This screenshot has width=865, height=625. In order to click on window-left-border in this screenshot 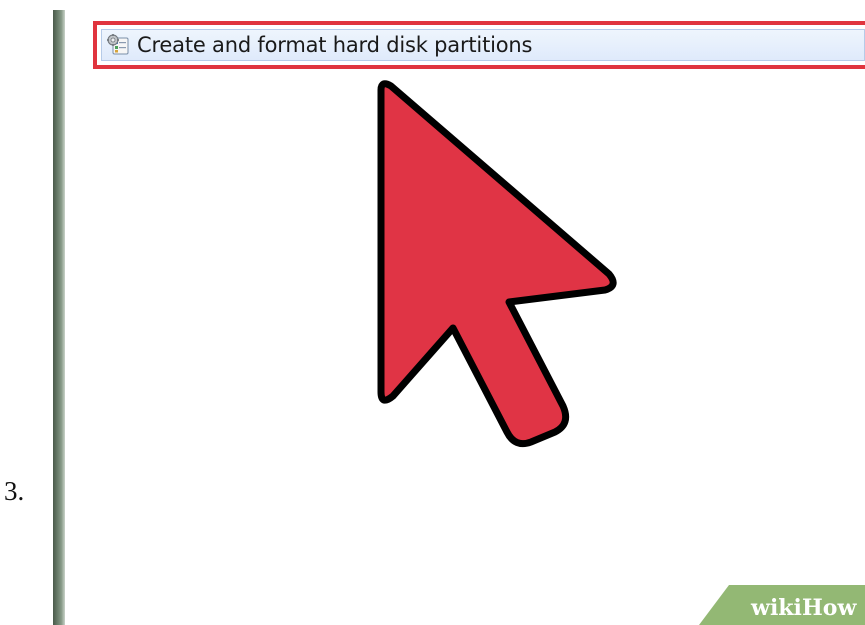, I will do `click(59, 317)`.